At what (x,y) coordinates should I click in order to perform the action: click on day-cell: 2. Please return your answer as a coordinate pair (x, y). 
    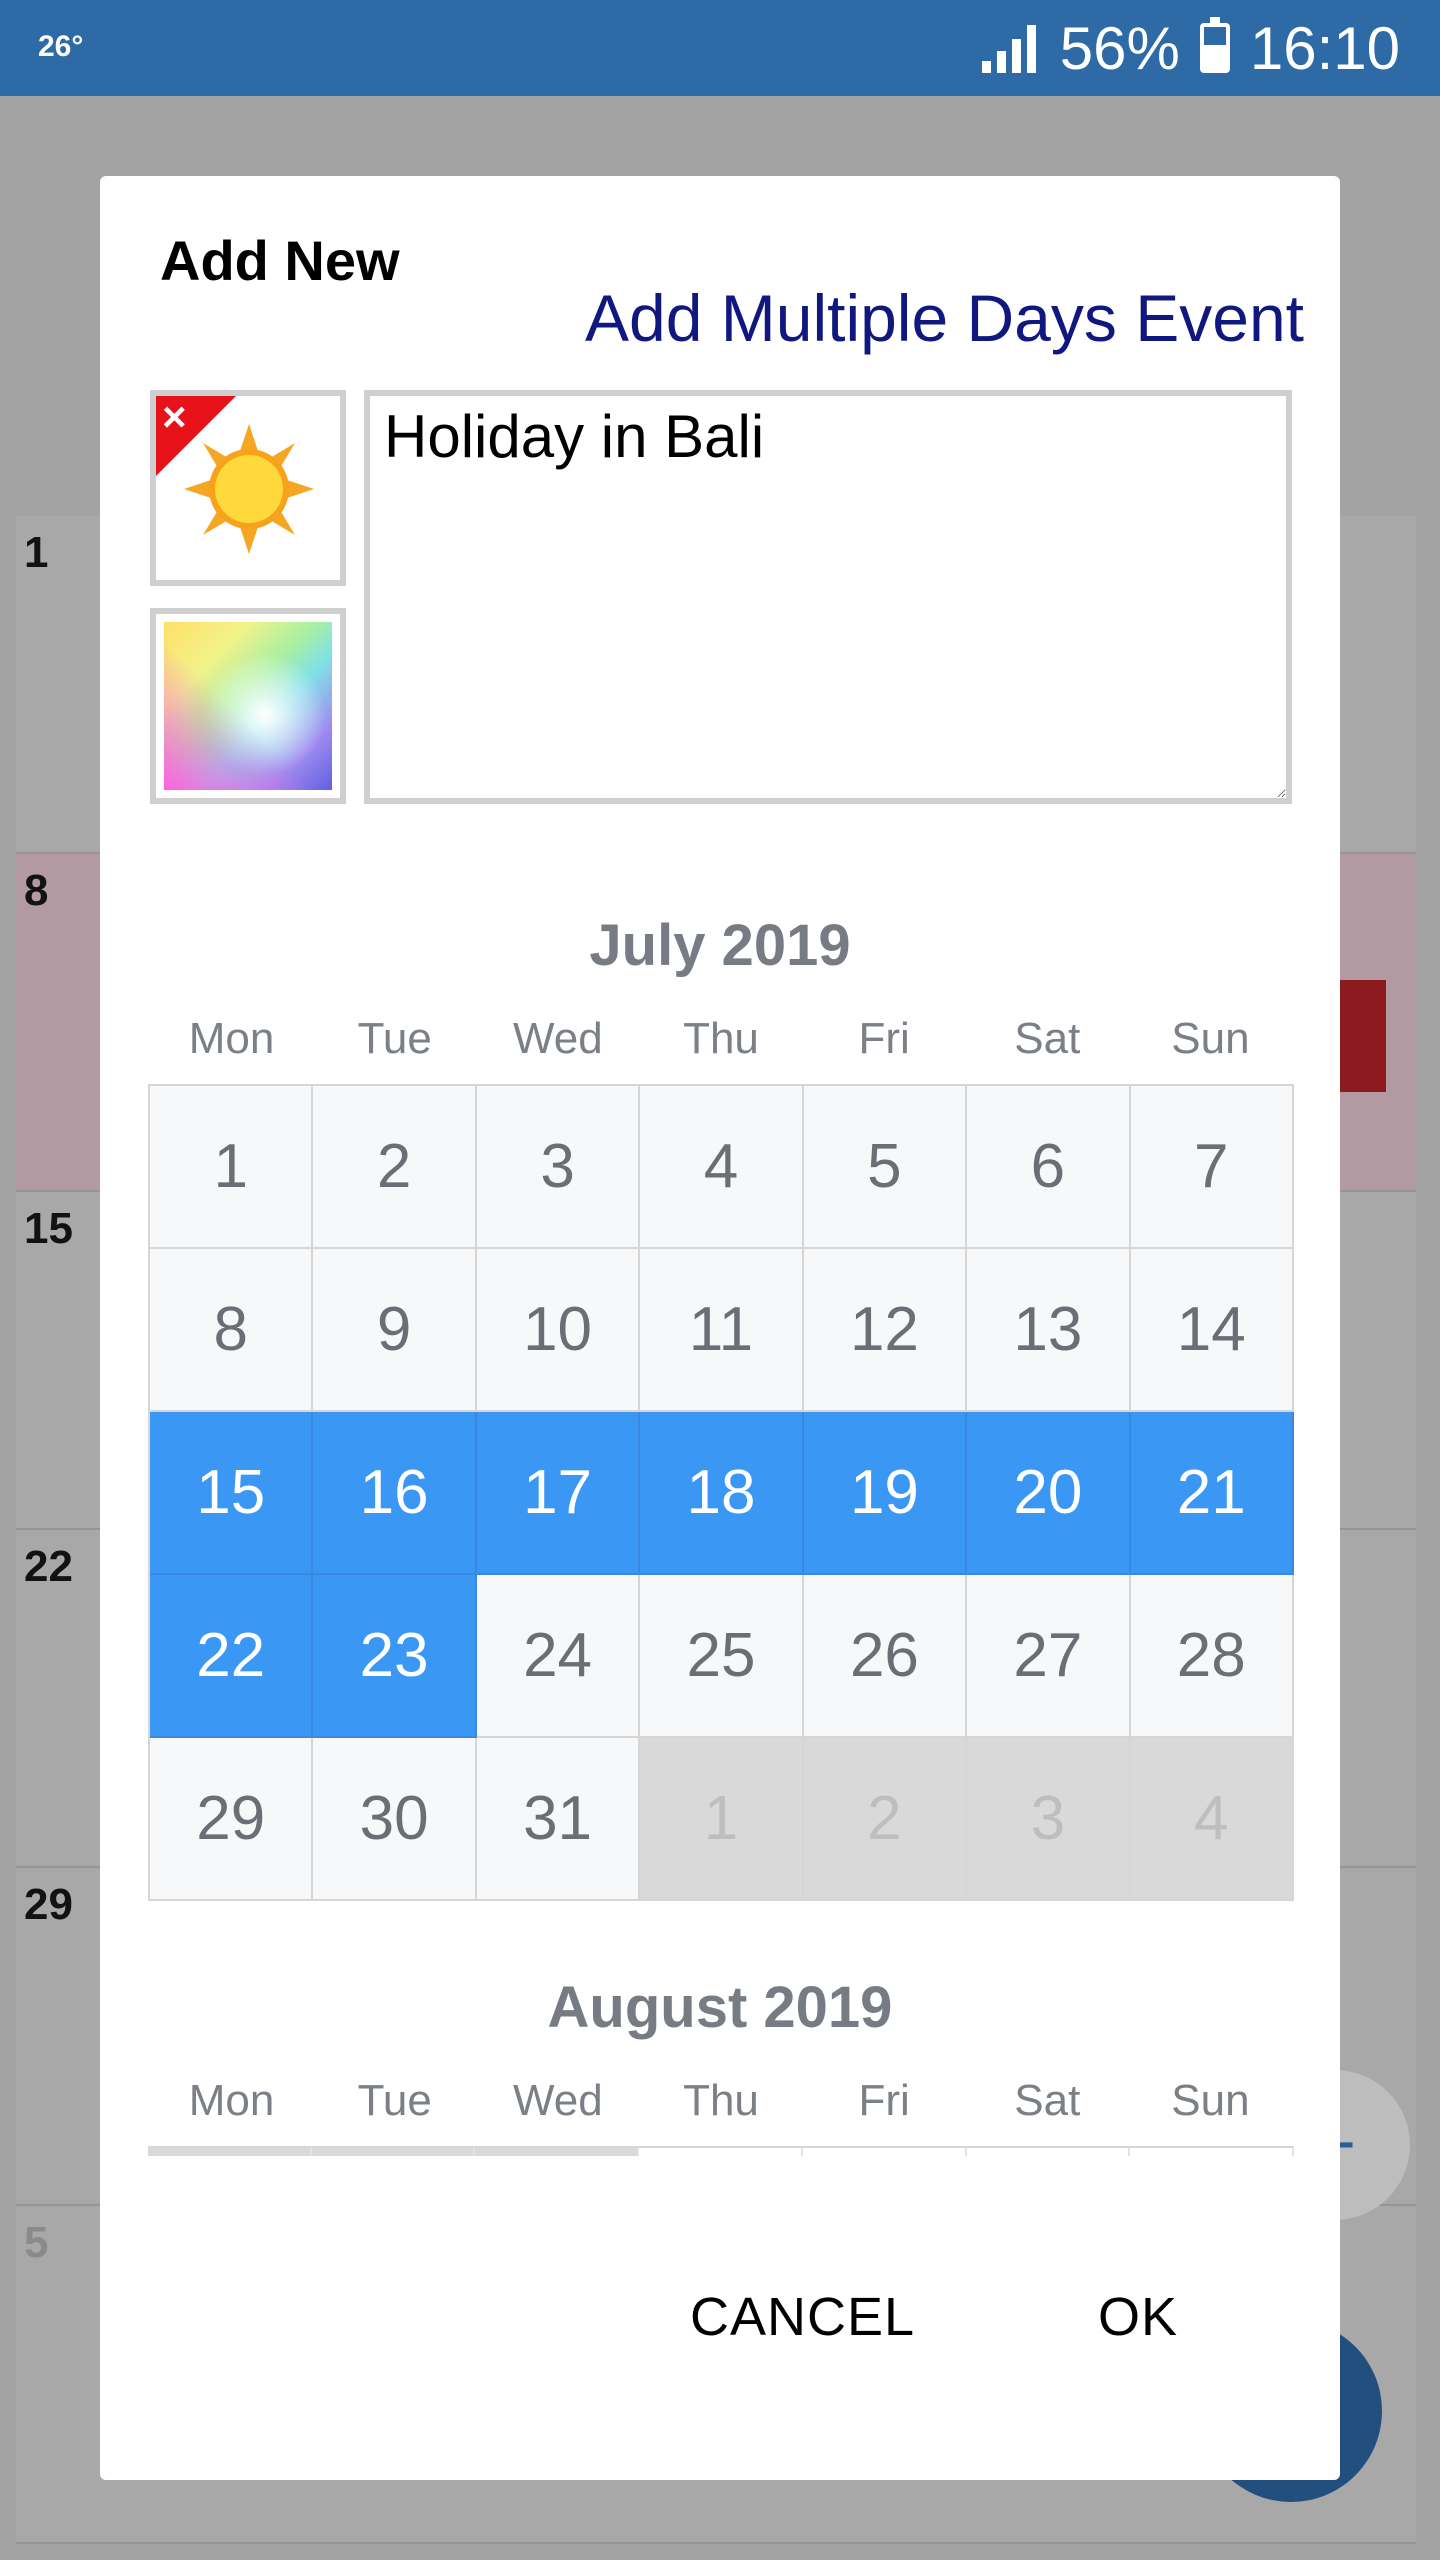
    Looking at the image, I should click on (395, 1167).